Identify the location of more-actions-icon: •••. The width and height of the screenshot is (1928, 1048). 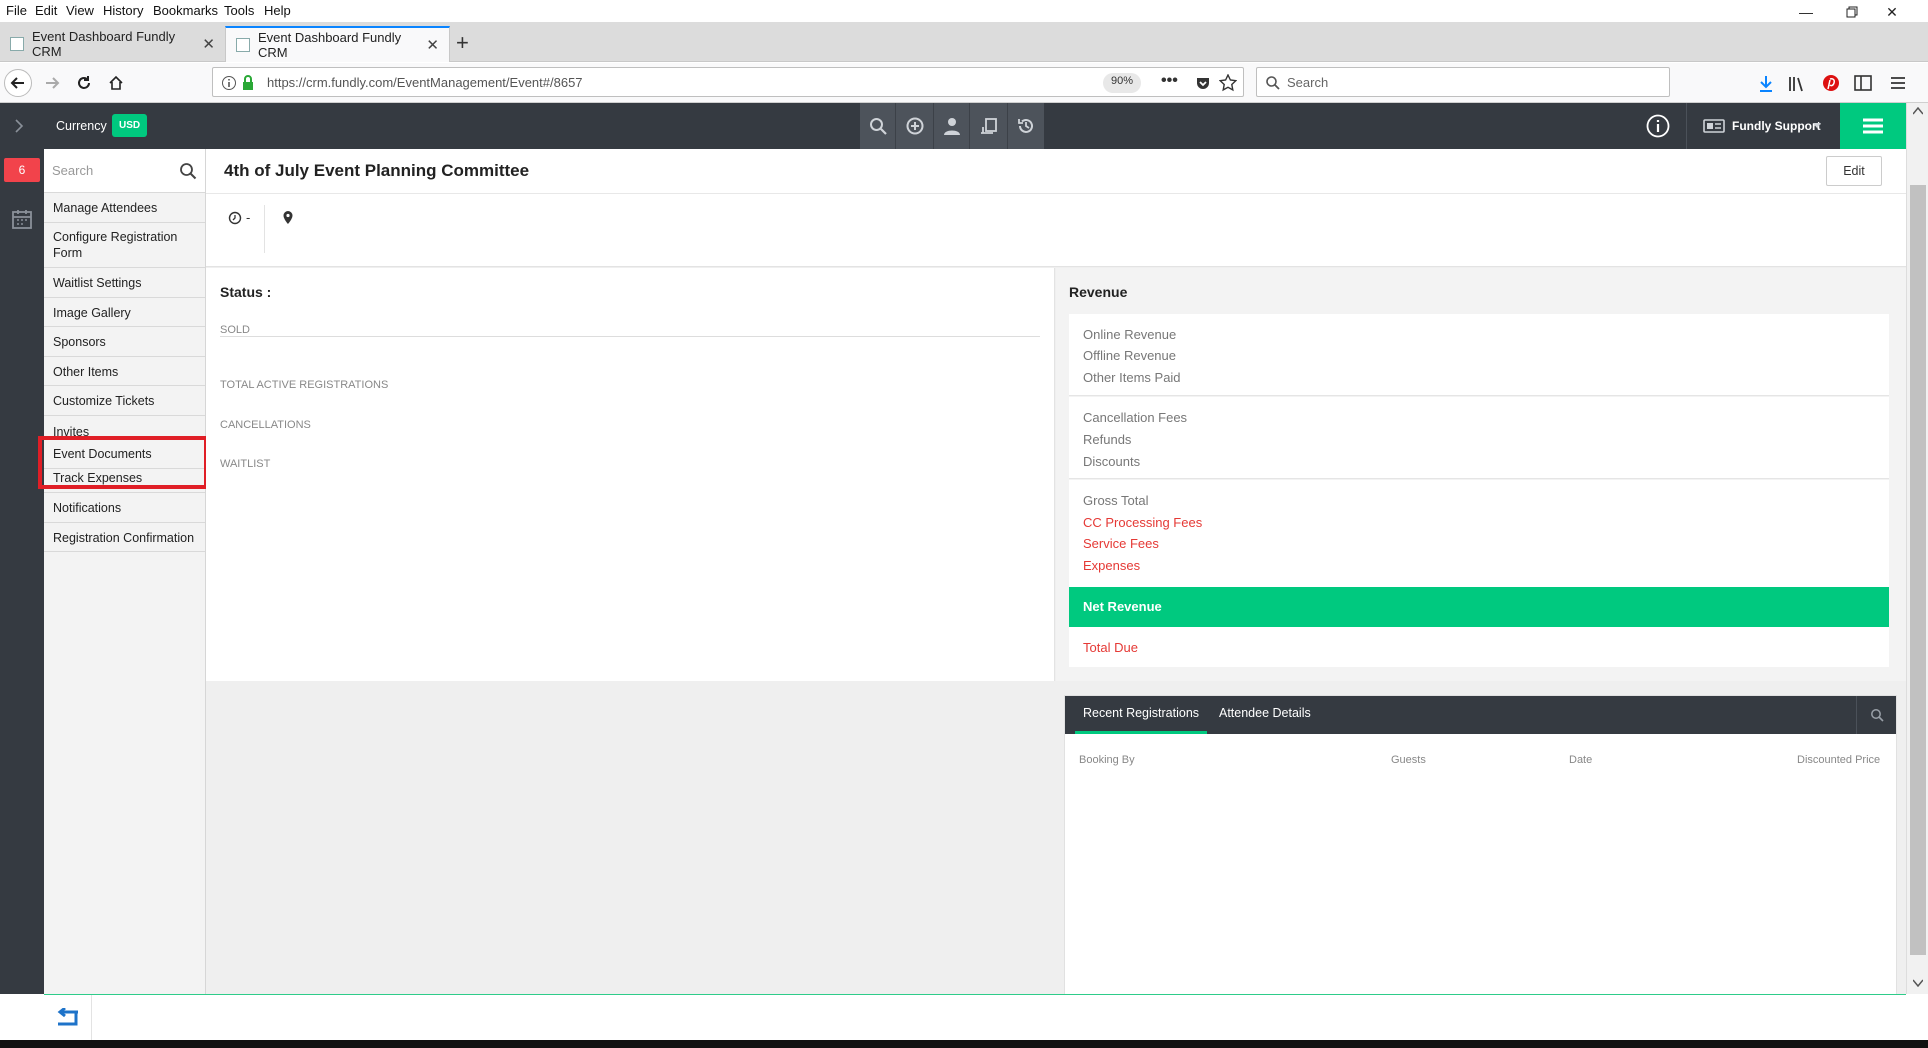
(1169, 81).